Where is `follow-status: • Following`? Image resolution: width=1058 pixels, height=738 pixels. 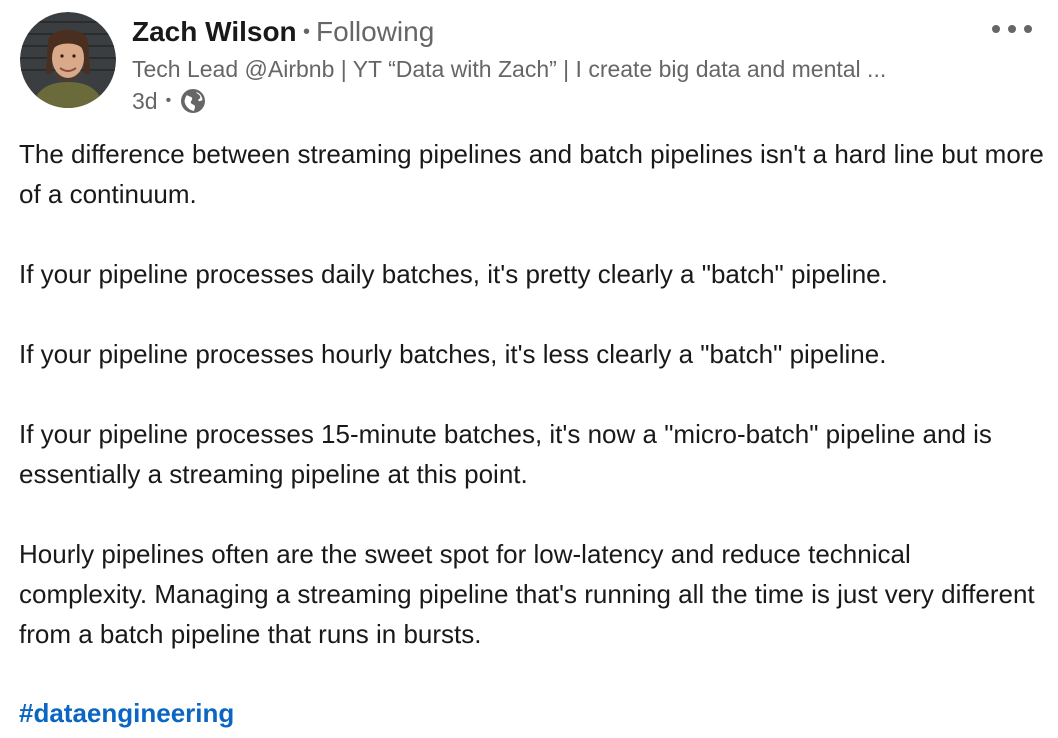
follow-status: • Following is located at coordinates (368, 33).